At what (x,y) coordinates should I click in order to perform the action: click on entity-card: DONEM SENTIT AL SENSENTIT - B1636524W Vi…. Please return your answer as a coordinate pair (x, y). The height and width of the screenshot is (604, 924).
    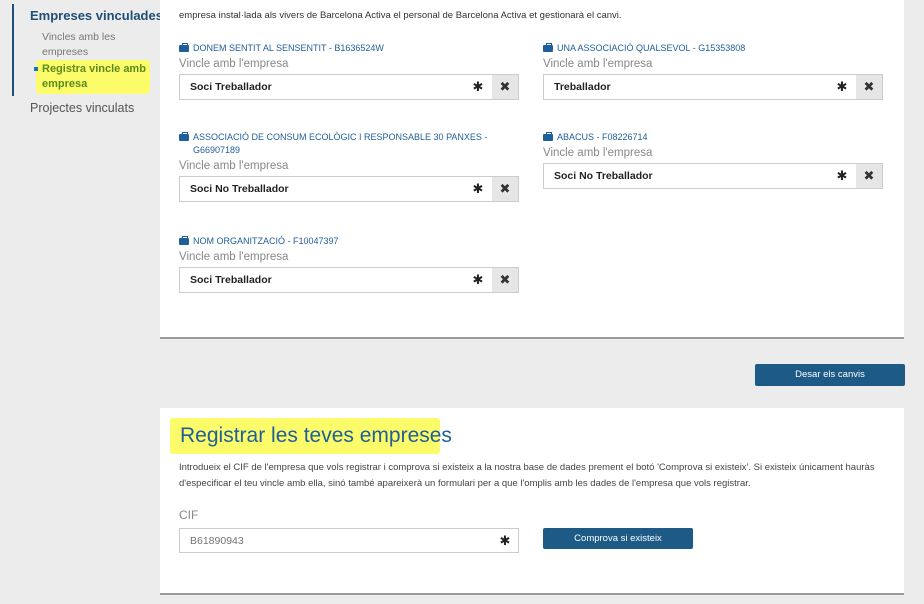
    Looking at the image, I should click on (349, 71).